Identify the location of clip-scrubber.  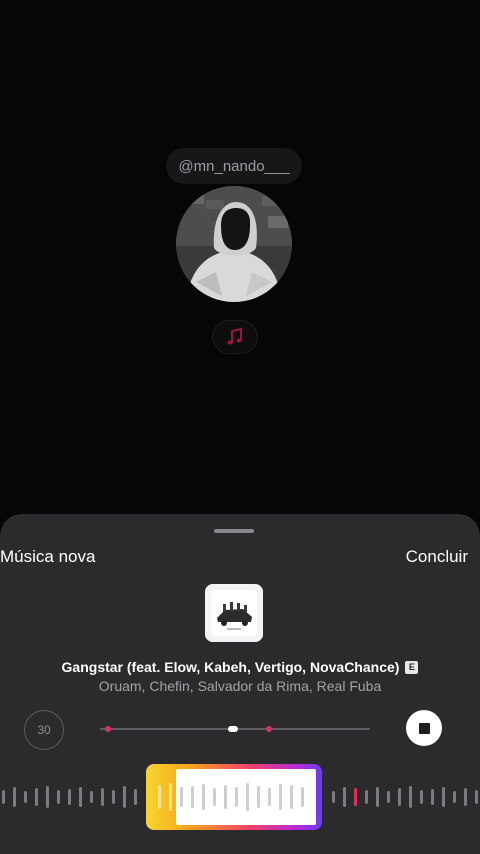
(235, 729).